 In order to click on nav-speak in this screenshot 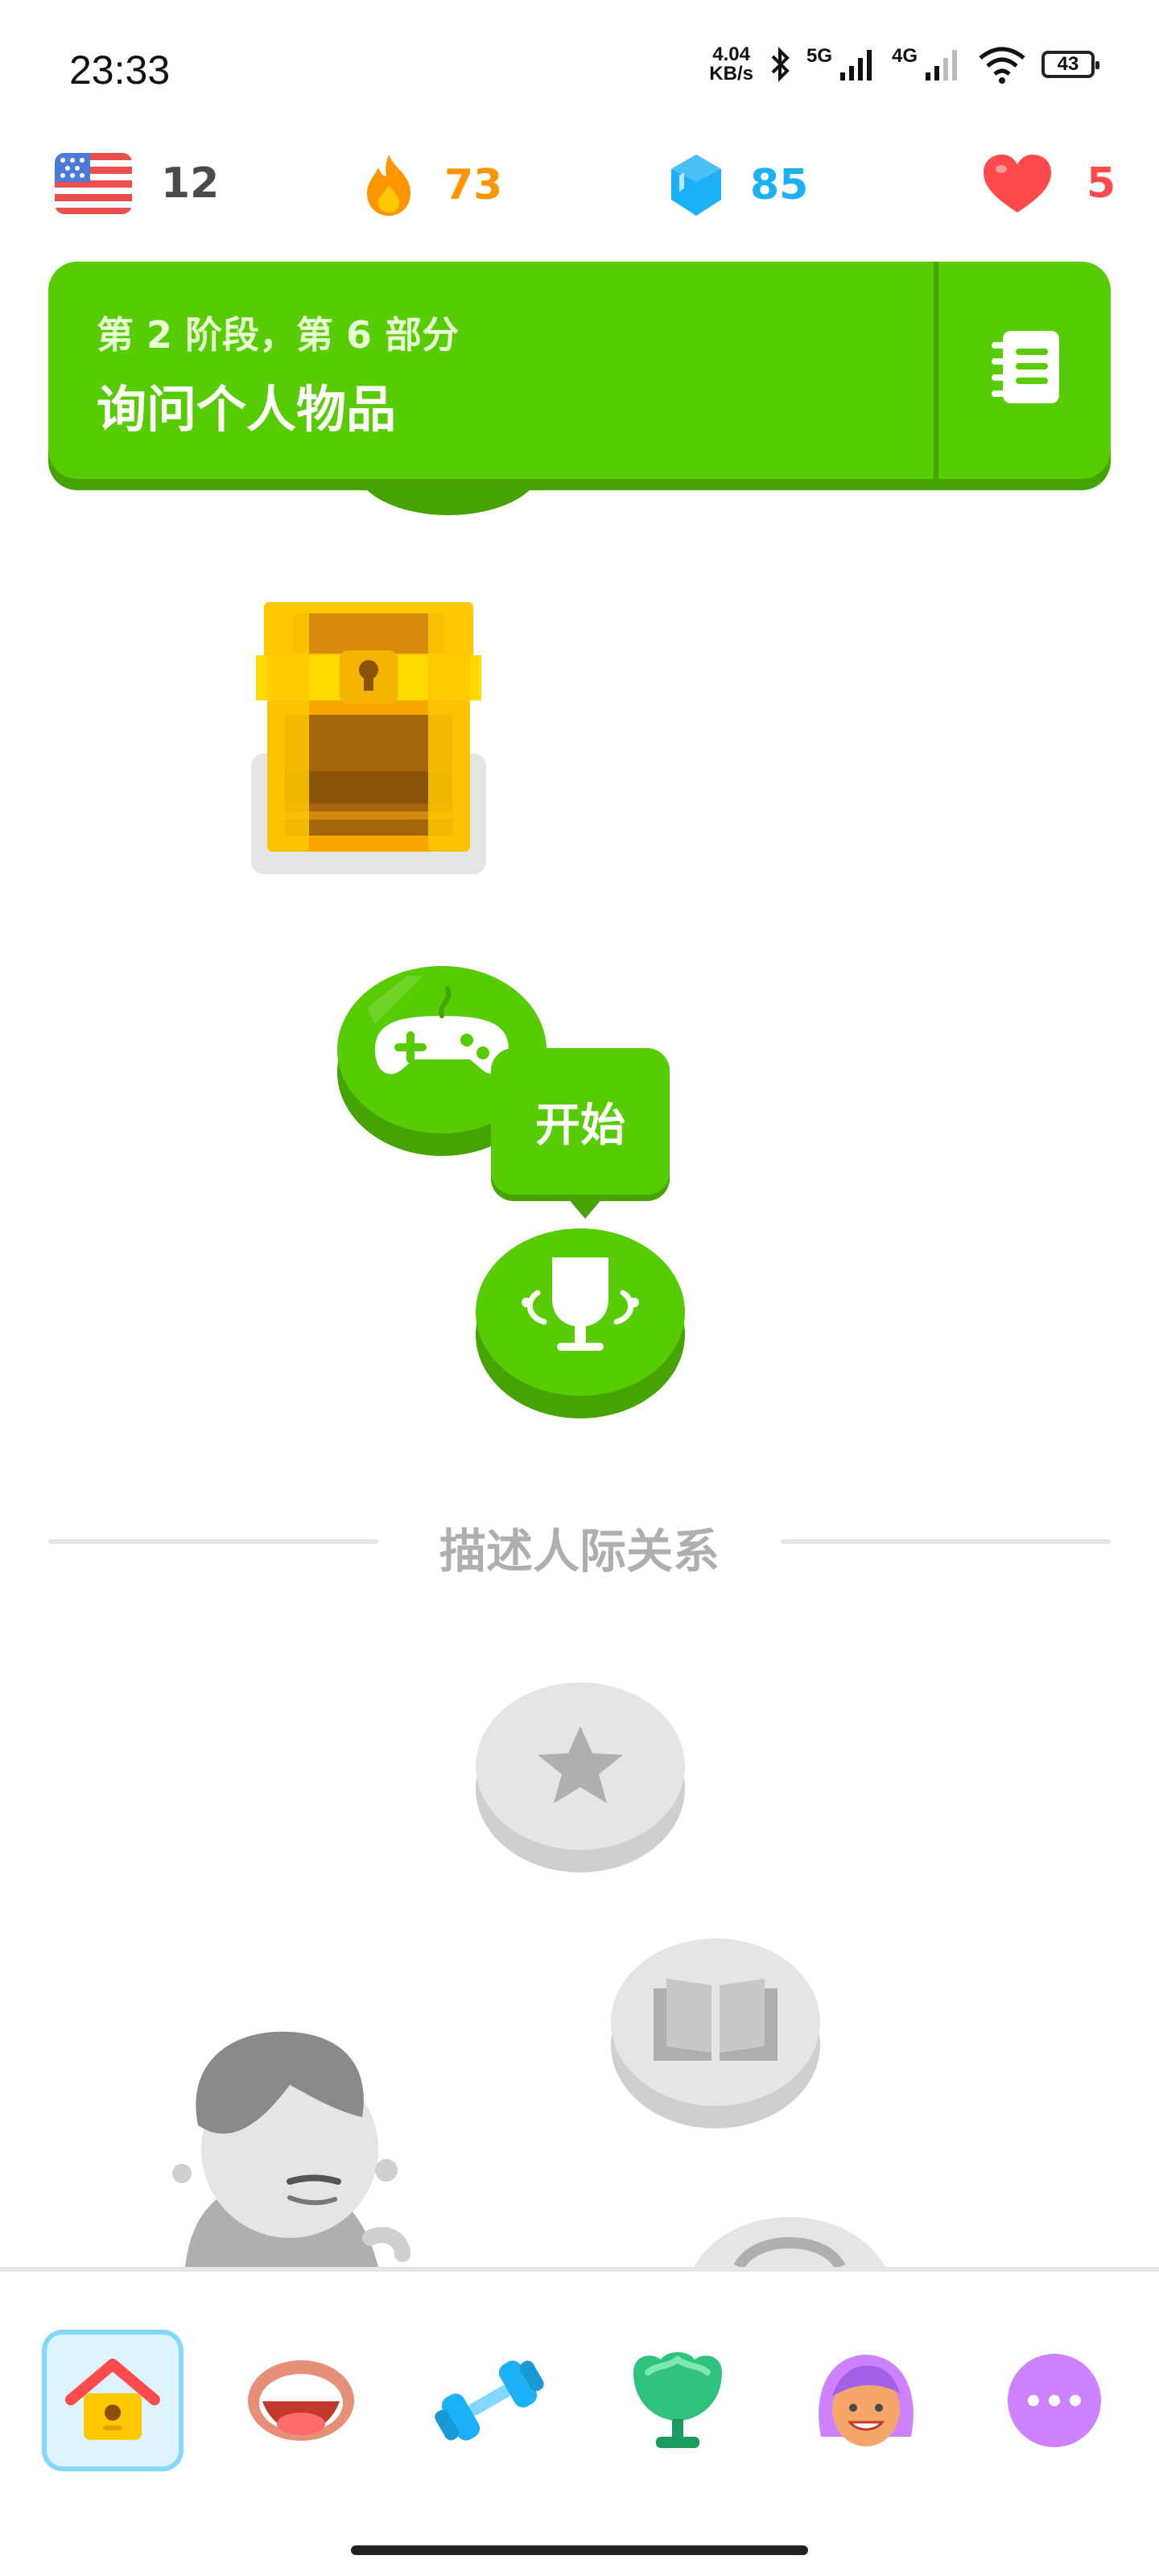, I will do `click(301, 2400)`.